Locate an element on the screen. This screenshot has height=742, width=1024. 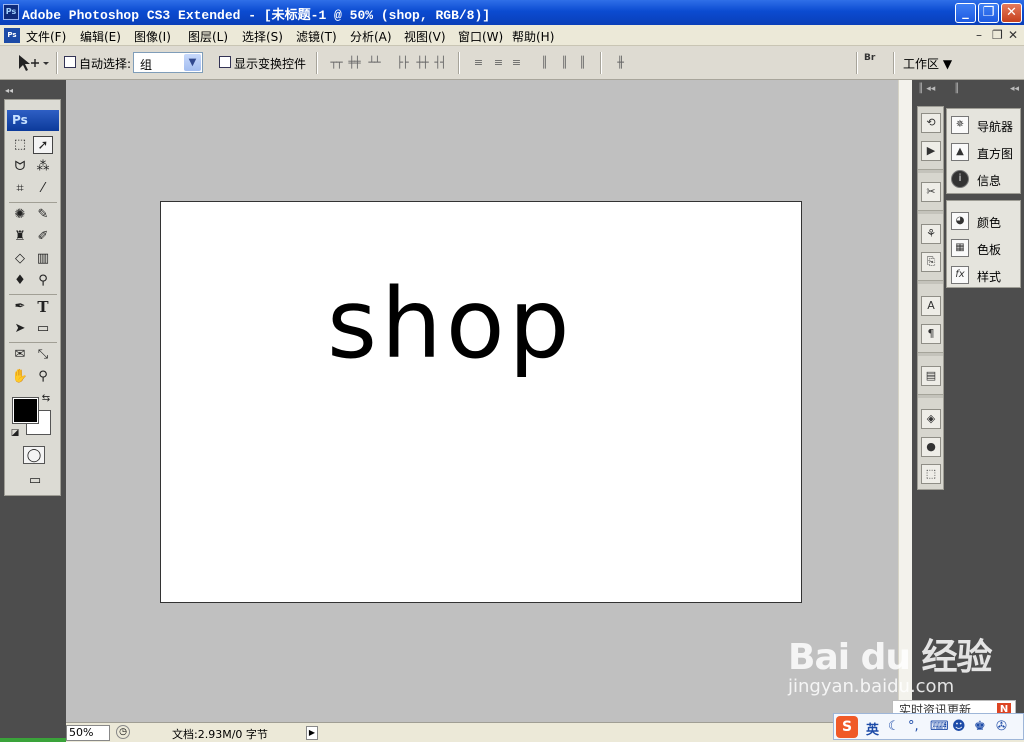
align-left-icon: ├├ is located at coordinates (402, 62).